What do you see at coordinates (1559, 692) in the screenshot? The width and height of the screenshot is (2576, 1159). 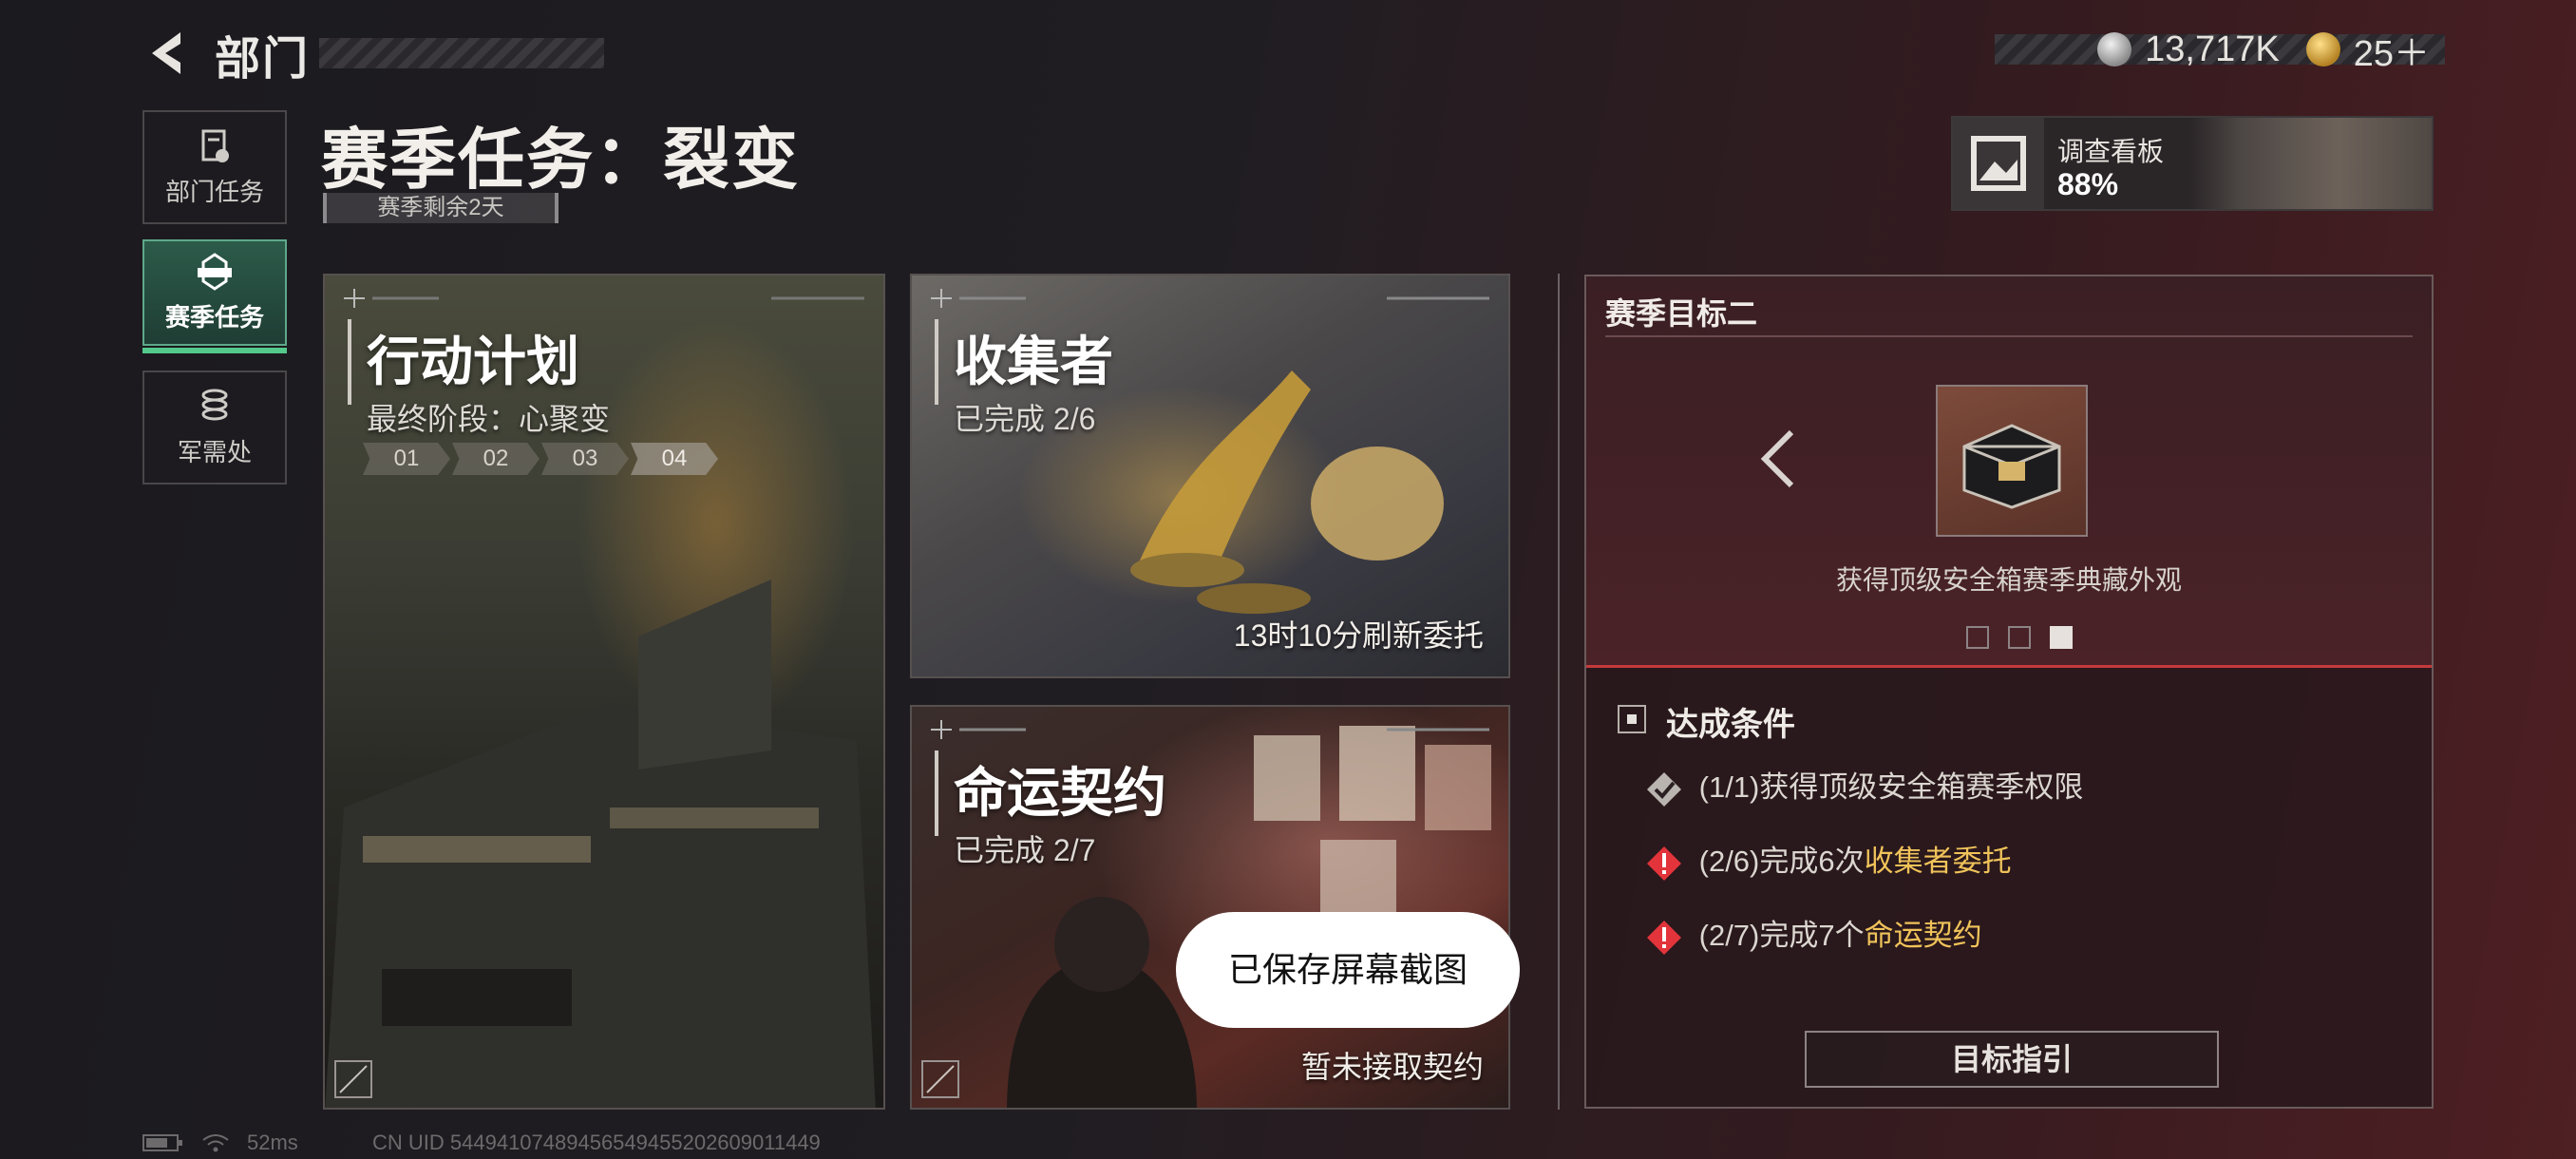 I see `section-divider` at bounding box center [1559, 692].